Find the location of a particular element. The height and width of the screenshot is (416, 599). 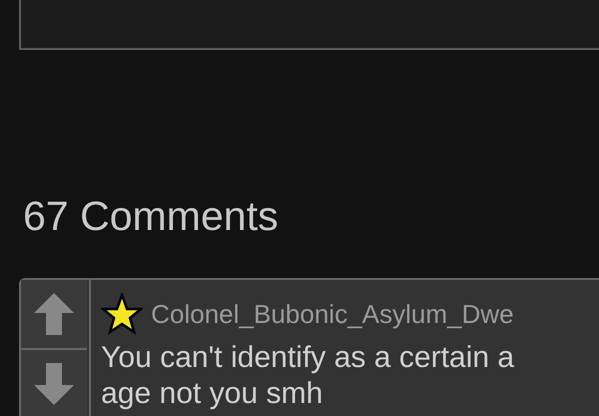

downvote-button is located at coordinates (54, 383).